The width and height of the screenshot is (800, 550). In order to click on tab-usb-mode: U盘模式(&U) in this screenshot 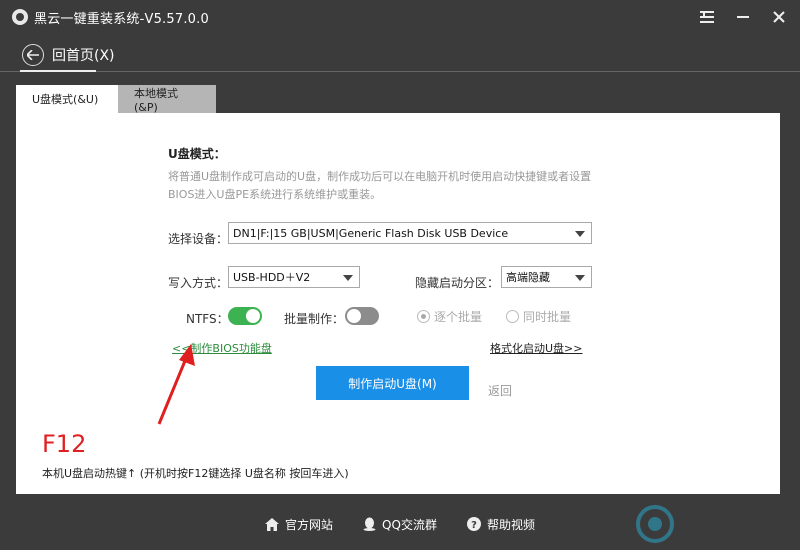, I will do `click(67, 99)`.